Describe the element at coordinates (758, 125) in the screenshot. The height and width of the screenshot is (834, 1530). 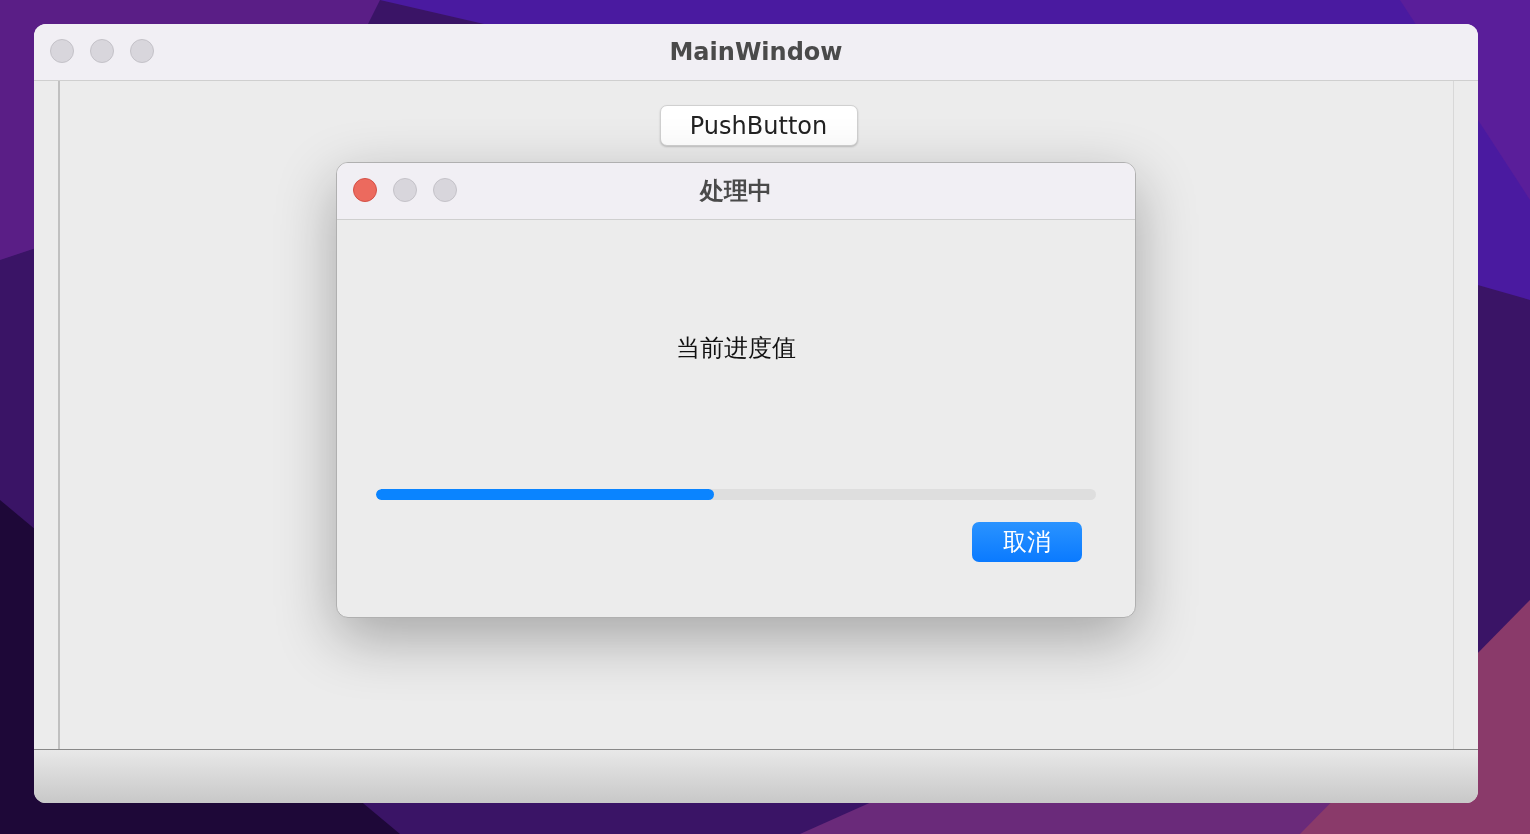
I see `push-button: PushButton` at that location.